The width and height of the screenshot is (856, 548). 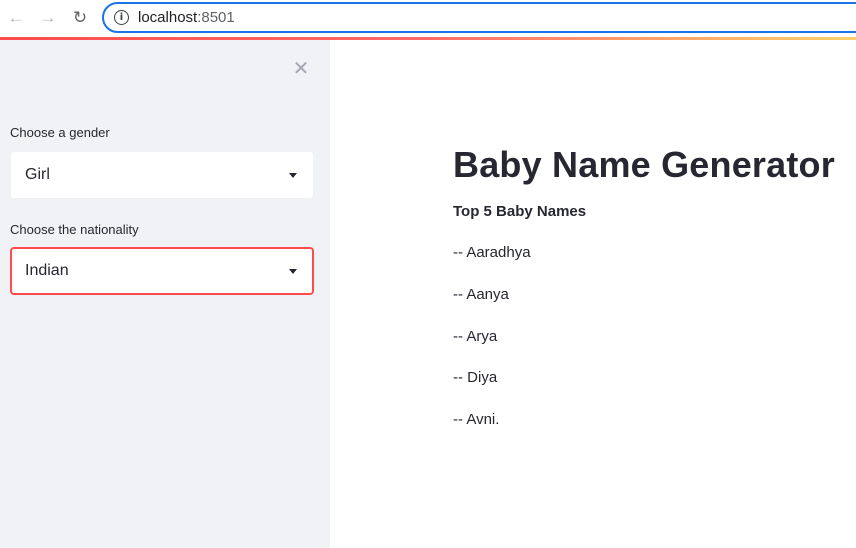 What do you see at coordinates (476, 419) in the screenshot?
I see `name-list-item: -- Avni.` at bounding box center [476, 419].